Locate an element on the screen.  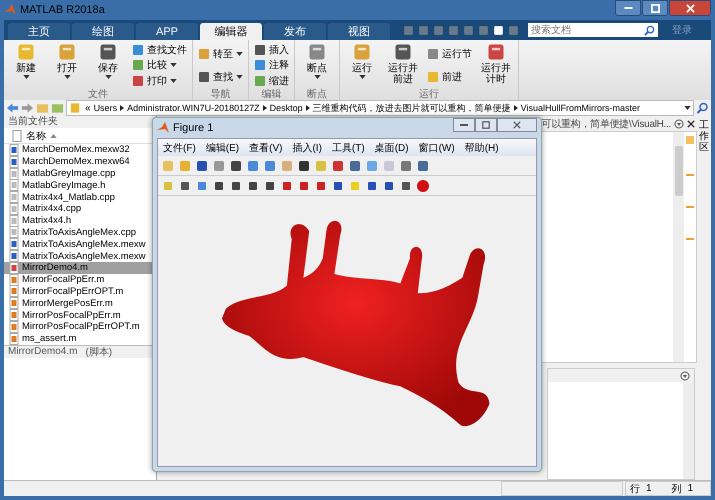
file-row: MatlabGreyImage.h is located at coordinates (80, 185).